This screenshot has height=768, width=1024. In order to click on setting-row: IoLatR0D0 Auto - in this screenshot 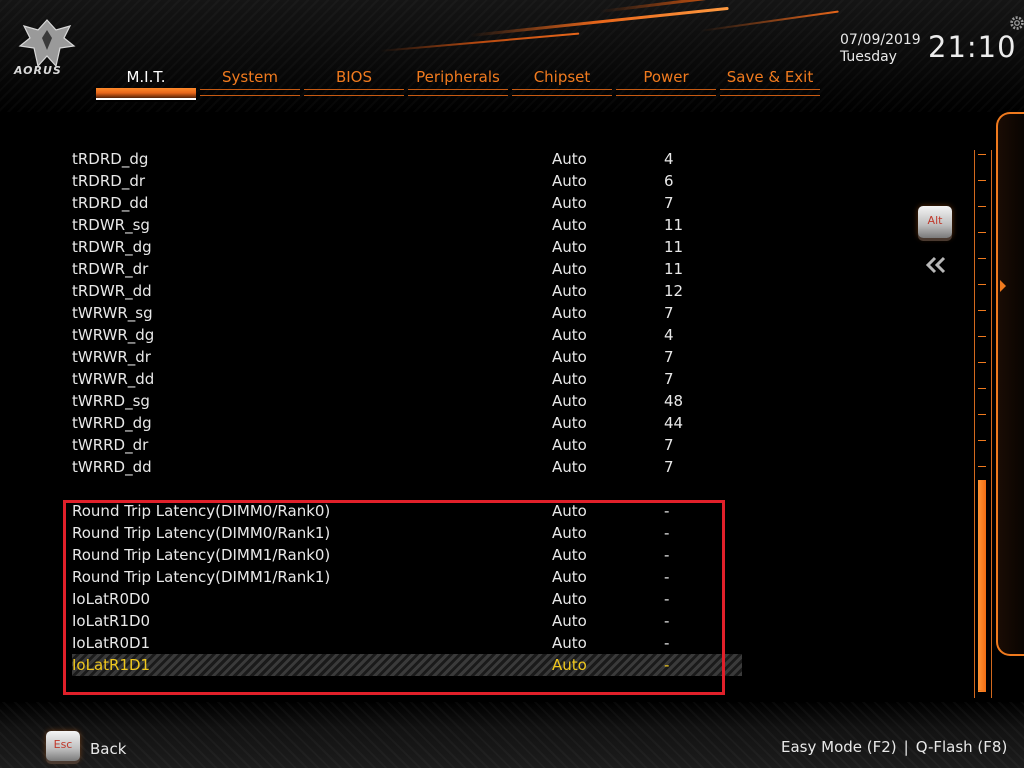, I will do `click(407, 599)`.